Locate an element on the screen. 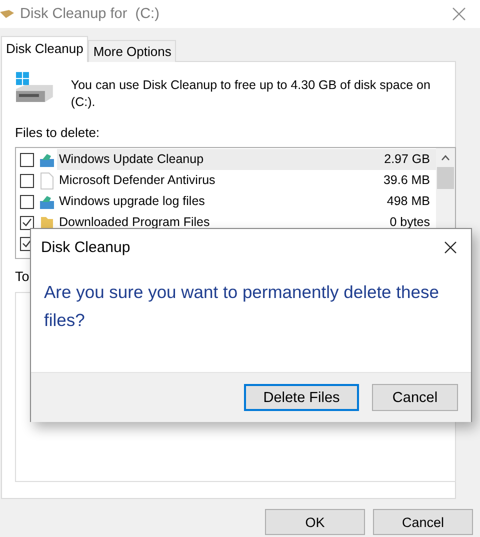 The height and width of the screenshot is (537, 480). close-icon is located at coordinates (450, 247).